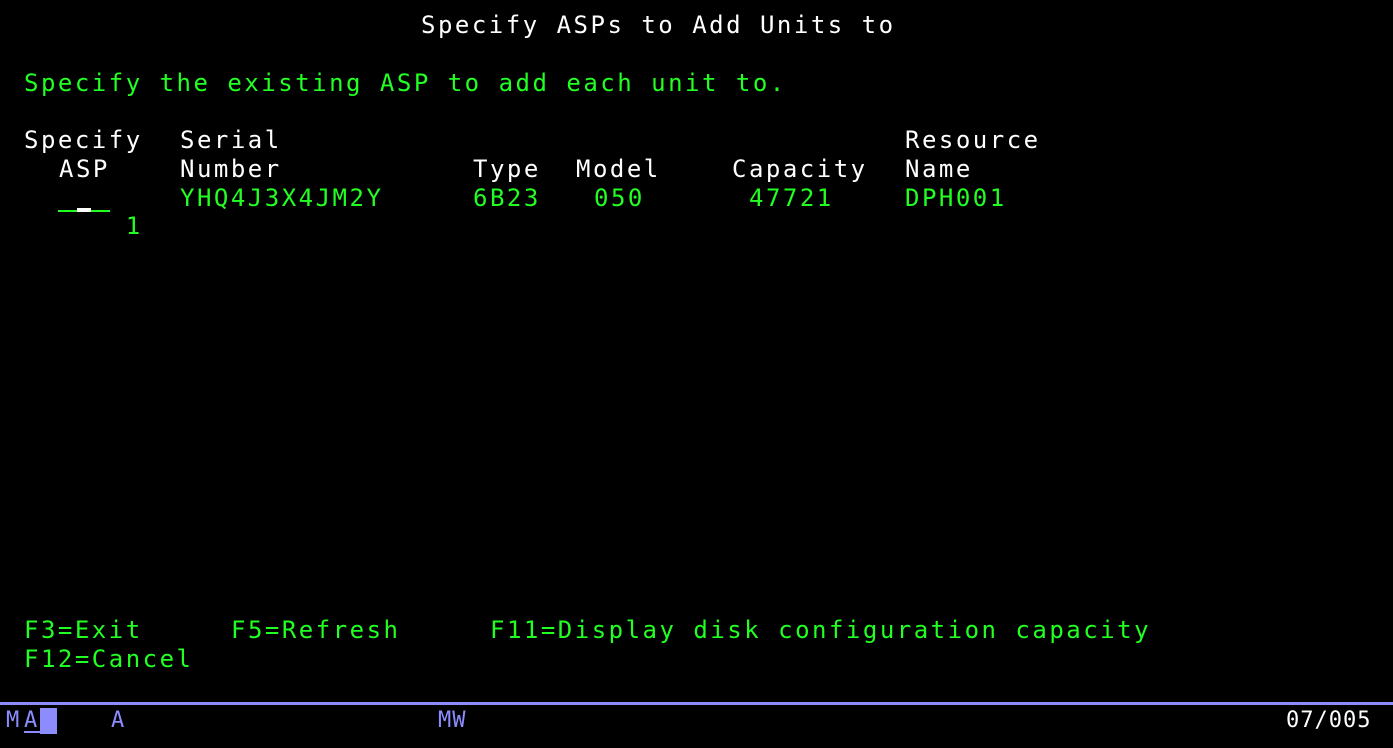 The height and width of the screenshot is (748, 1393). What do you see at coordinates (118, 720) in the screenshot?
I see `input-mode-indicator: A` at bounding box center [118, 720].